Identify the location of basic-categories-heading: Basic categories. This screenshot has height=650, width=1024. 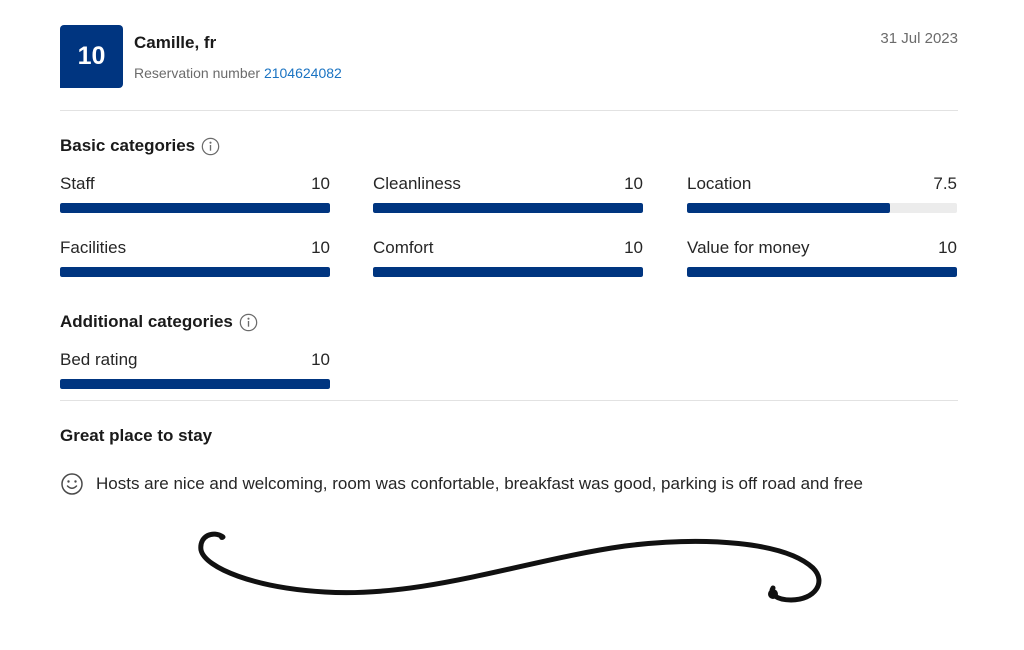
(140, 146).